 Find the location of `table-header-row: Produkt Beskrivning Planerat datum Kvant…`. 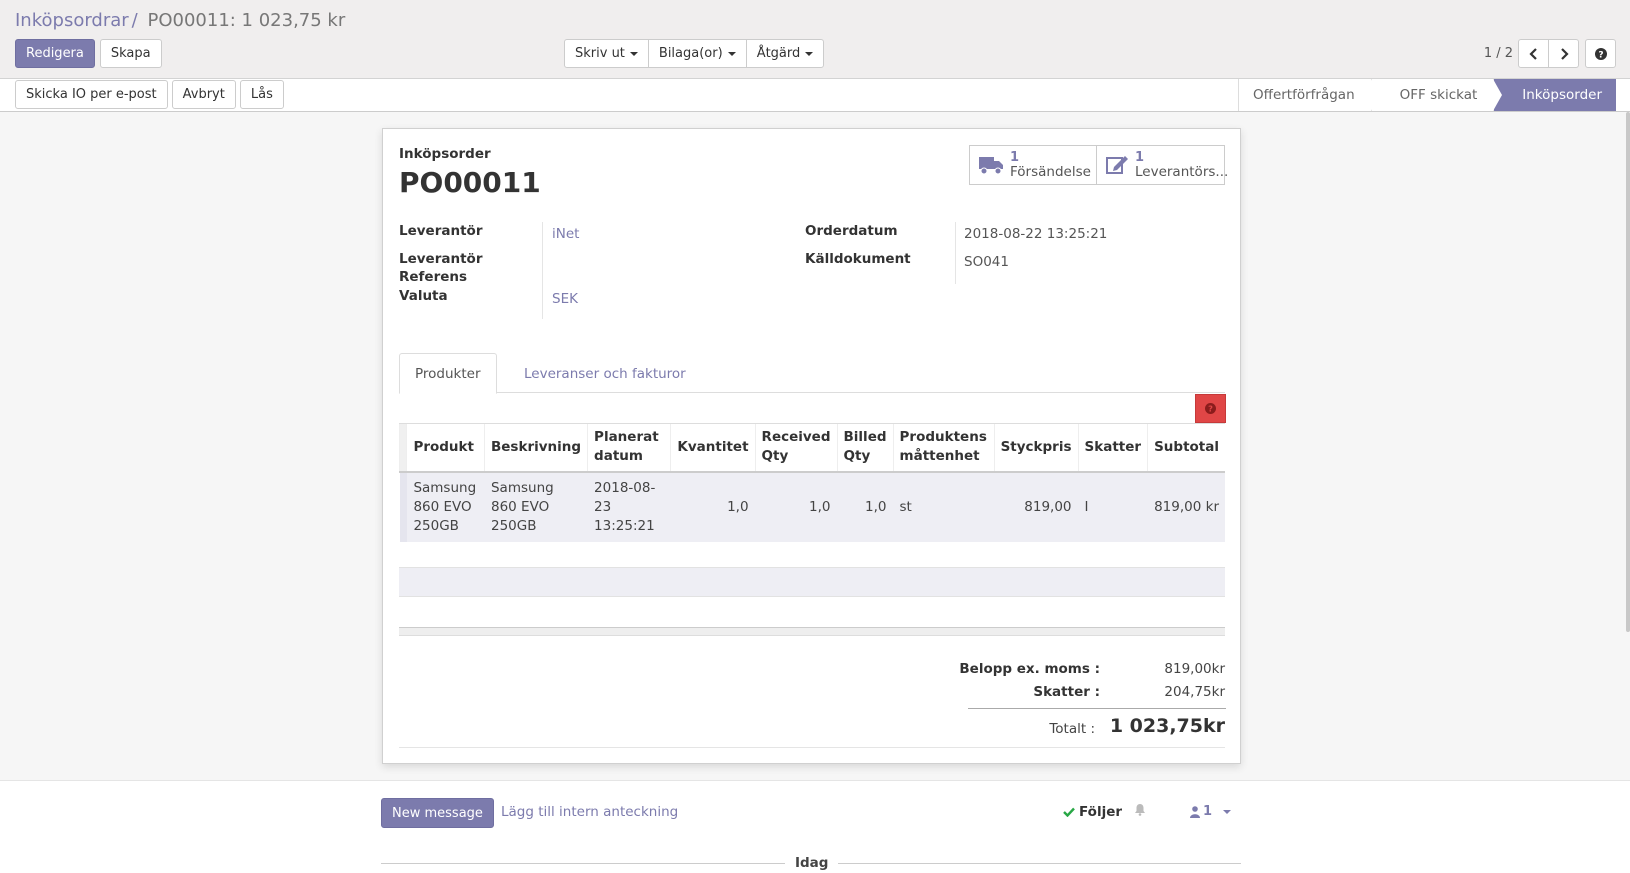

table-header-row: Produkt Beskrivning Planerat datum Kvant… is located at coordinates (811, 448).